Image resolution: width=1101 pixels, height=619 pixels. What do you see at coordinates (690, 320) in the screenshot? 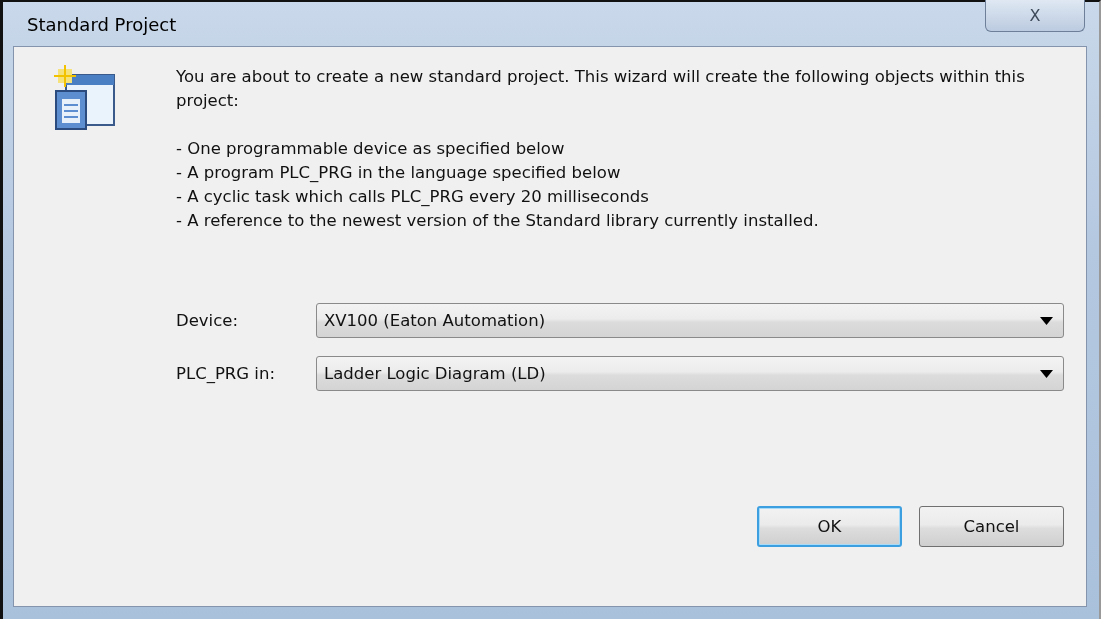
I see `dropdown: XV100 (Eaton Automation)` at bounding box center [690, 320].